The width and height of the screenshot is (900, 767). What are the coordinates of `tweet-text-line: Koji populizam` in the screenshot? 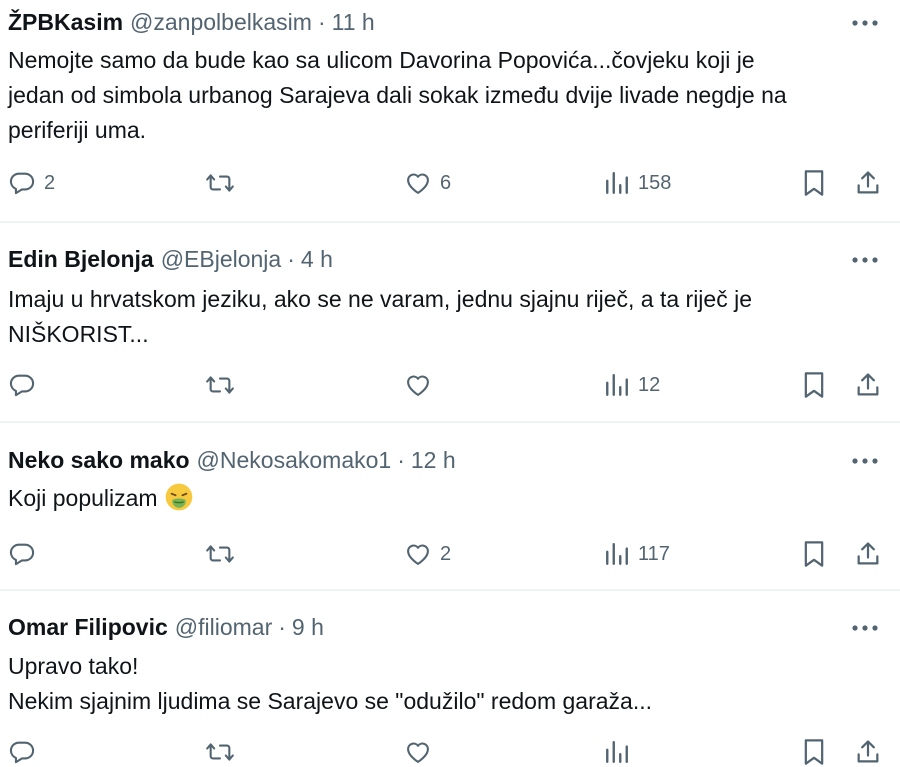 It's located at (443, 498).